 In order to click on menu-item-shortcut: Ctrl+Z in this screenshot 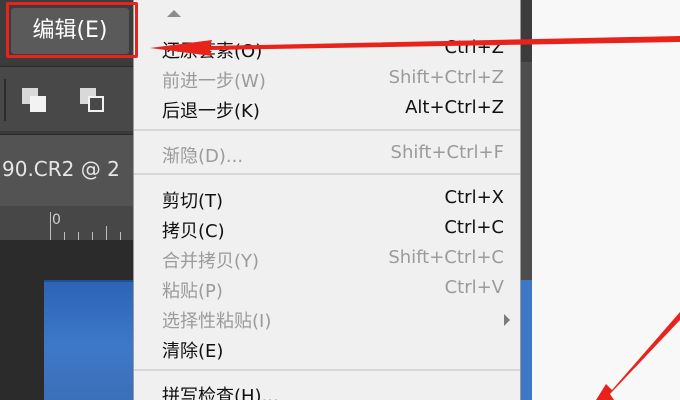, I will do `click(474, 47)`.